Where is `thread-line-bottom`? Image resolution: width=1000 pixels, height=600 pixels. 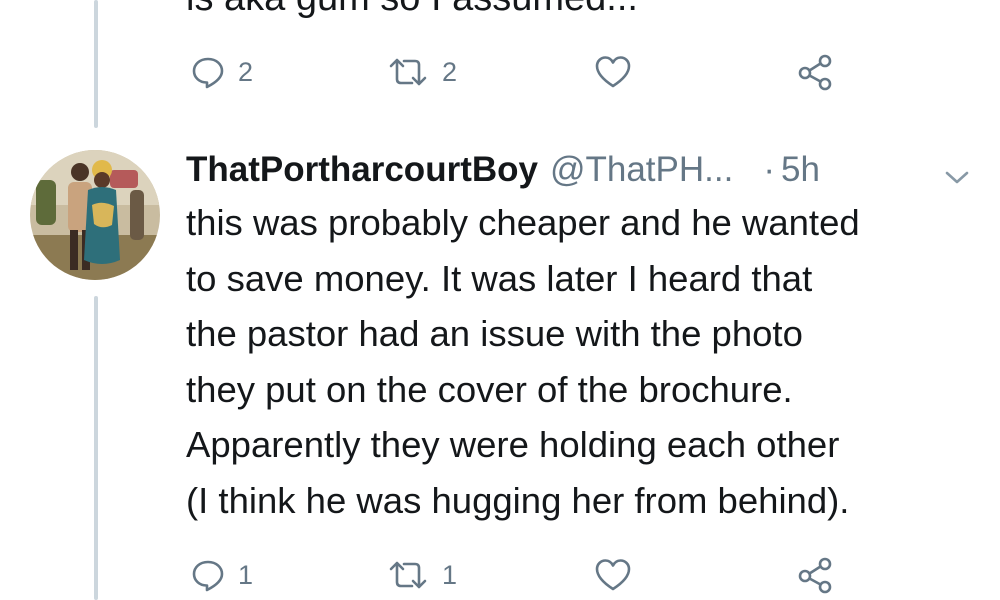 thread-line-bottom is located at coordinates (96, 448).